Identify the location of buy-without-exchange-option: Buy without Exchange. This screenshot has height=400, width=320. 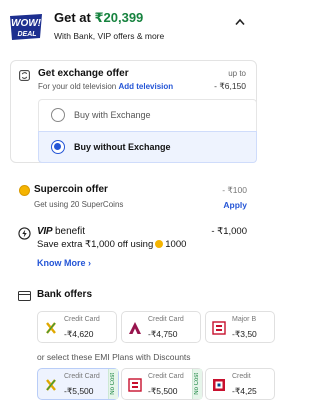
(147, 147).